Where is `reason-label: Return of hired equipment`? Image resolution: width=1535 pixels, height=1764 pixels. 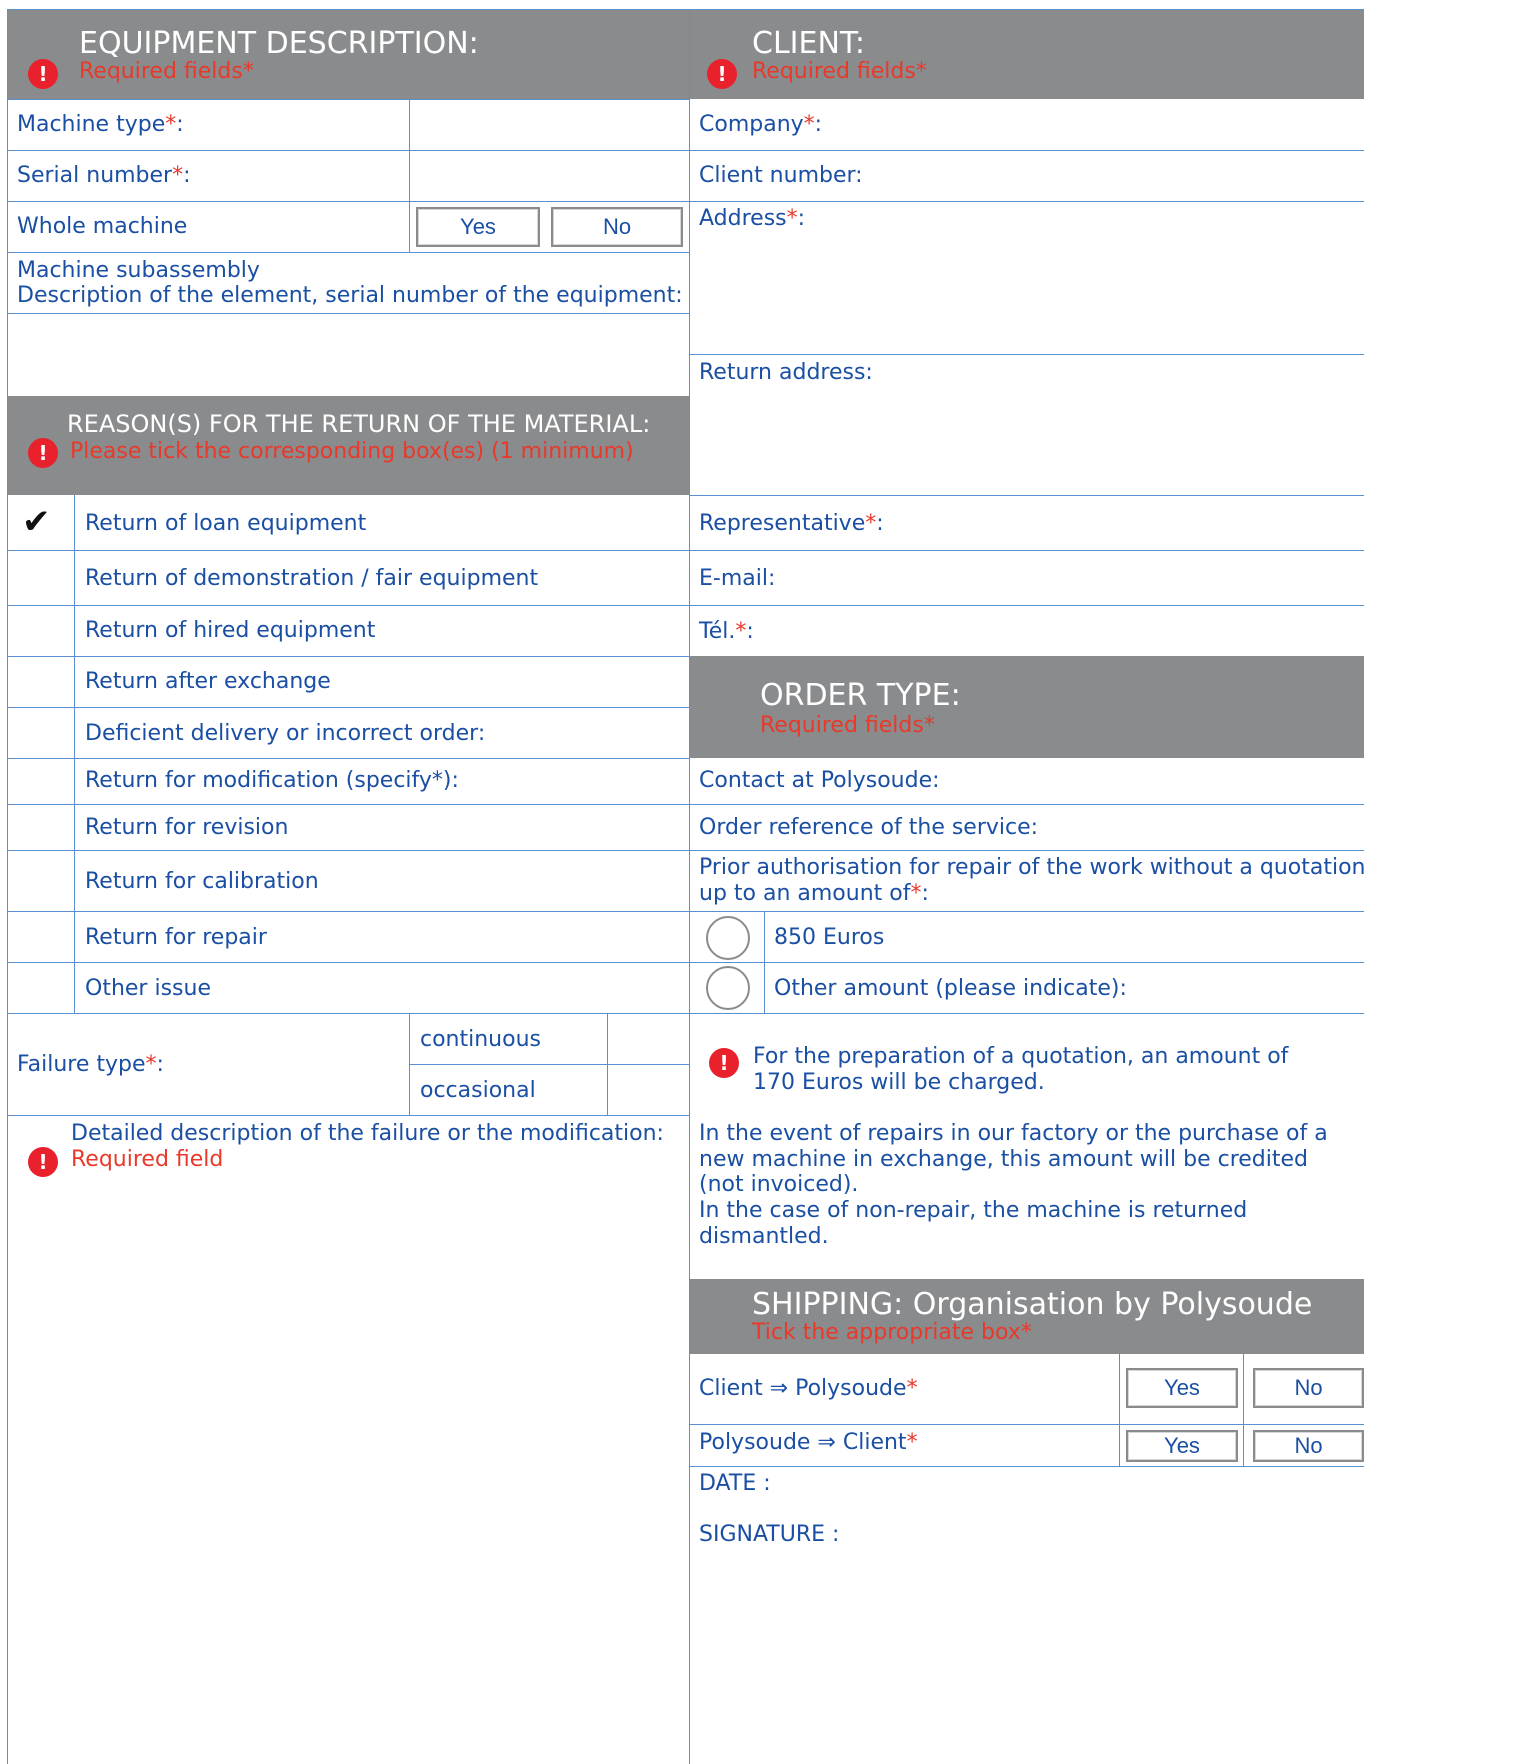
reason-label: Return of hired equipment is located at coordinates (230, 630).